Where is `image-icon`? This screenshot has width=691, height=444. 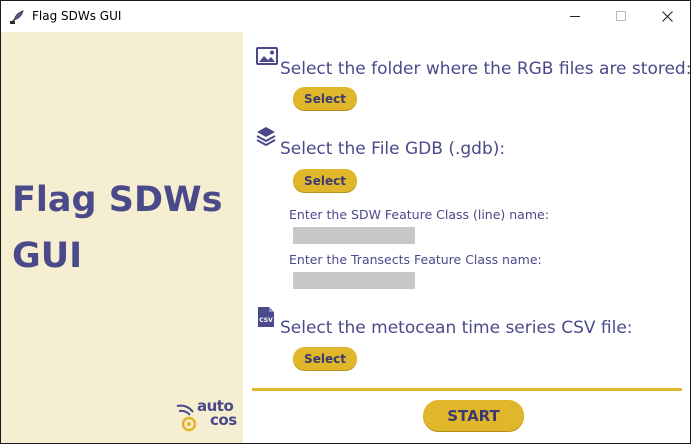 image-icon is located at coordinates (267, 56).